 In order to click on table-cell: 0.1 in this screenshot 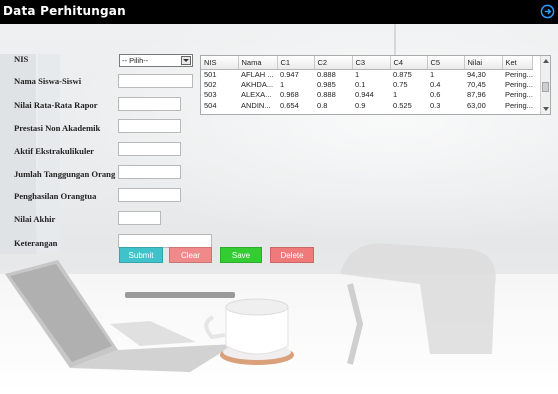, I will do `click(360, 84)`.